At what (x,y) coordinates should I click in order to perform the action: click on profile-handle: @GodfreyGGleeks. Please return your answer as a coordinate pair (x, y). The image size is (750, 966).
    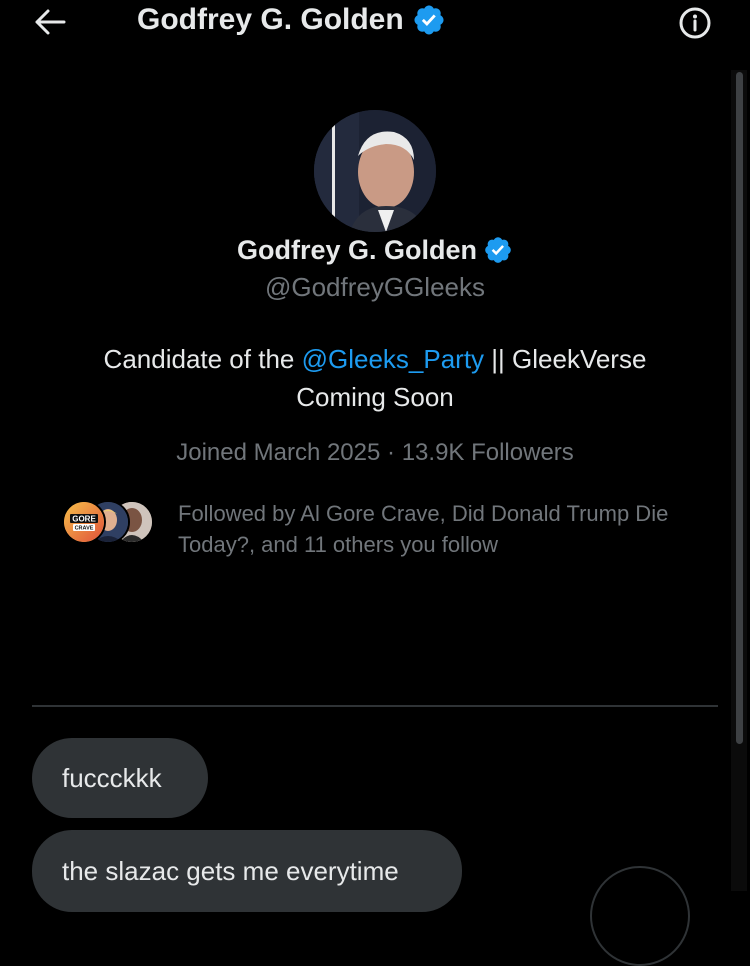
    Looking at the image, I should click on (375, 287).